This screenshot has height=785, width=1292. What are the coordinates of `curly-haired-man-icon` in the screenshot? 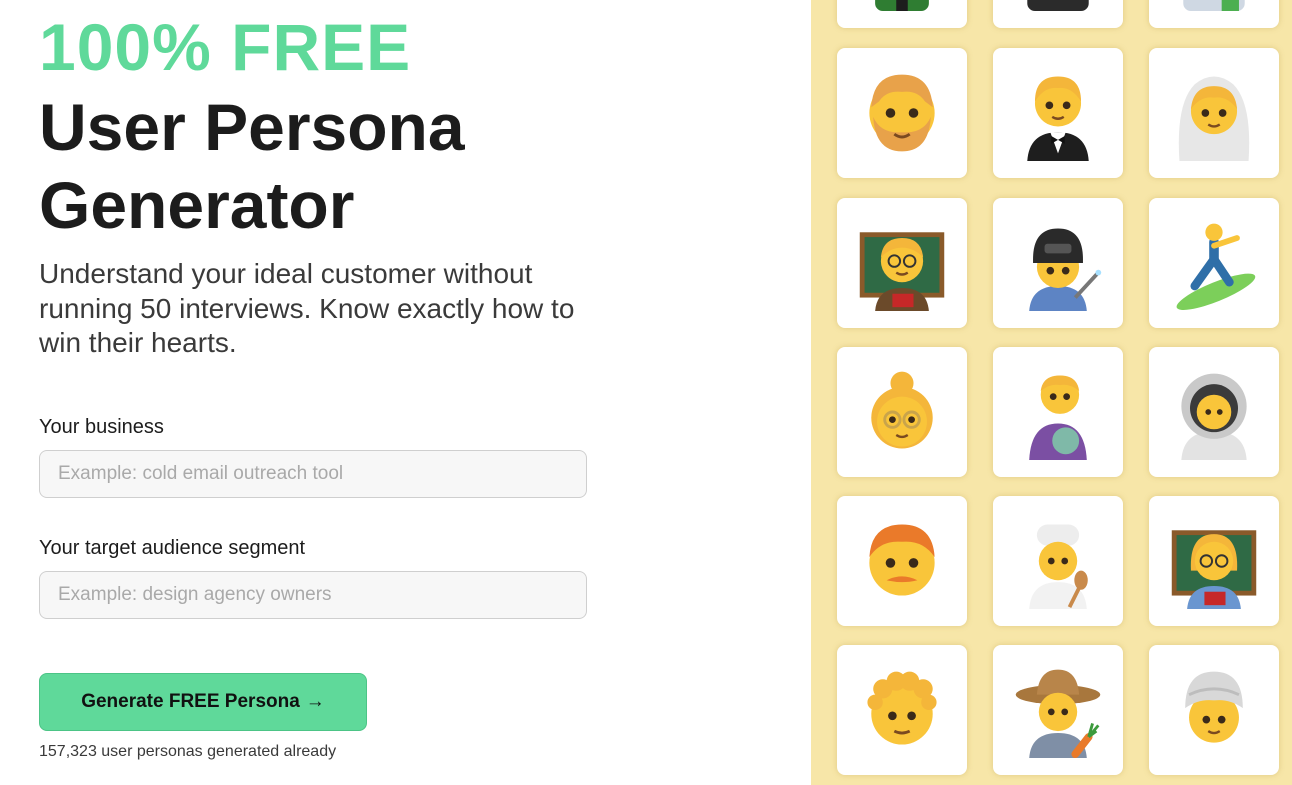 It's located at (902, 708).